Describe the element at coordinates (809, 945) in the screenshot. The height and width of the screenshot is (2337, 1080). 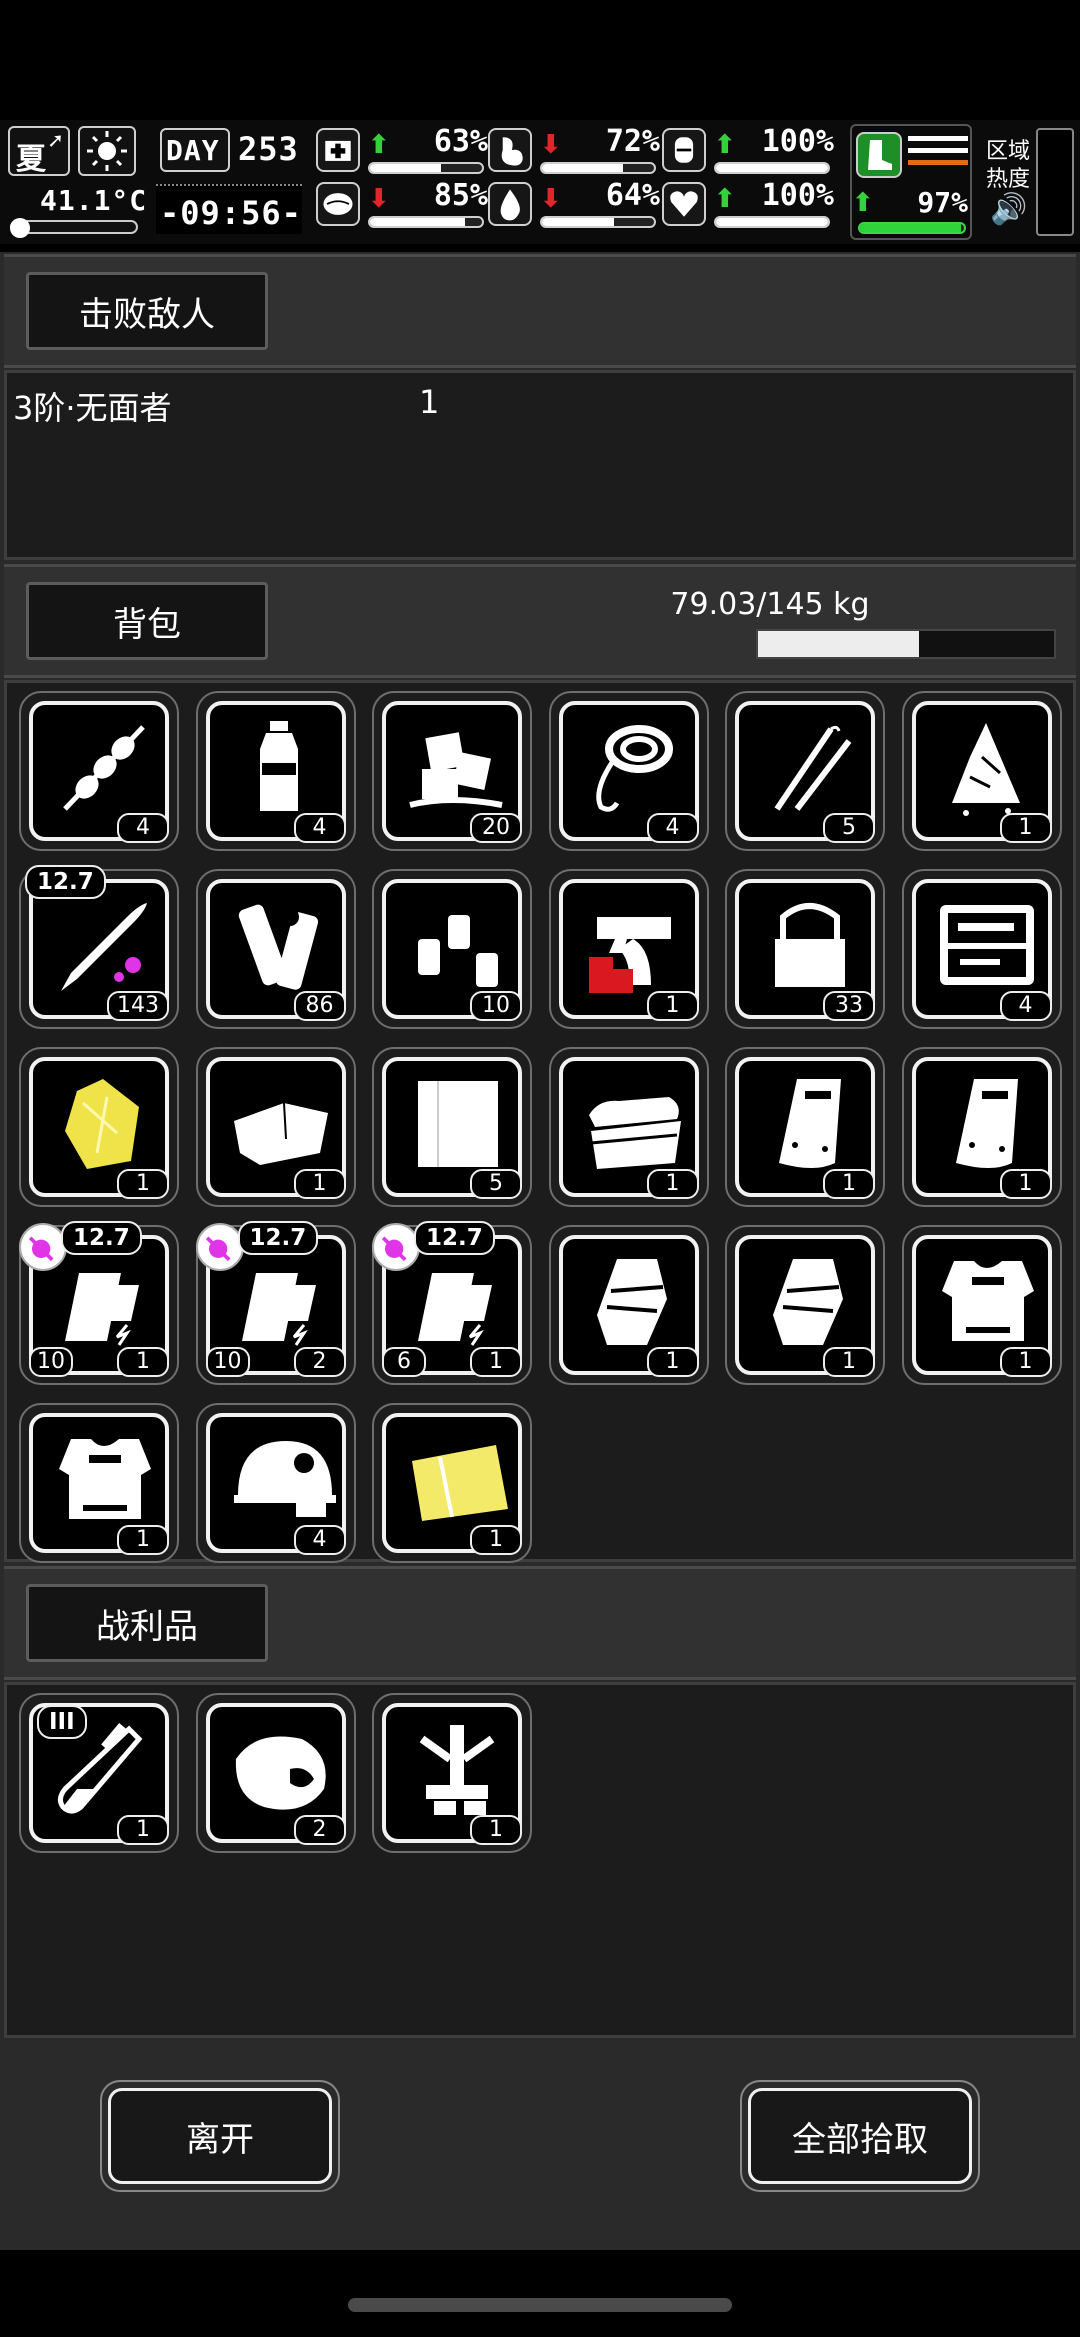
I see `tool-bag-icon` at that location.